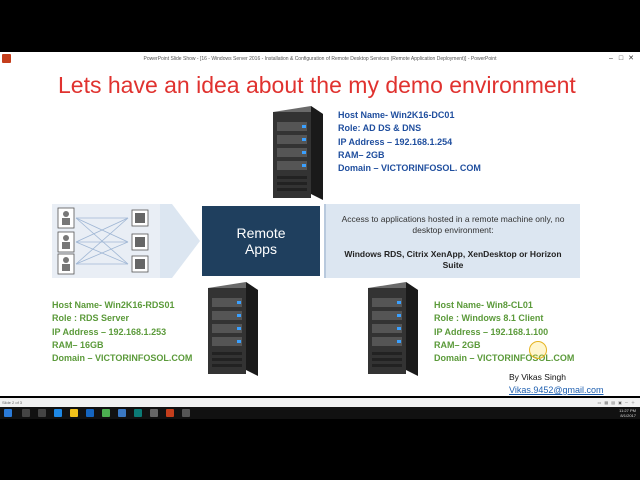 Image resolution: width=640 pixels, height=480 pixels. Describe the element at coordinates (180, 241) in the screenshot. I see `chevron-right-icon` at that location.